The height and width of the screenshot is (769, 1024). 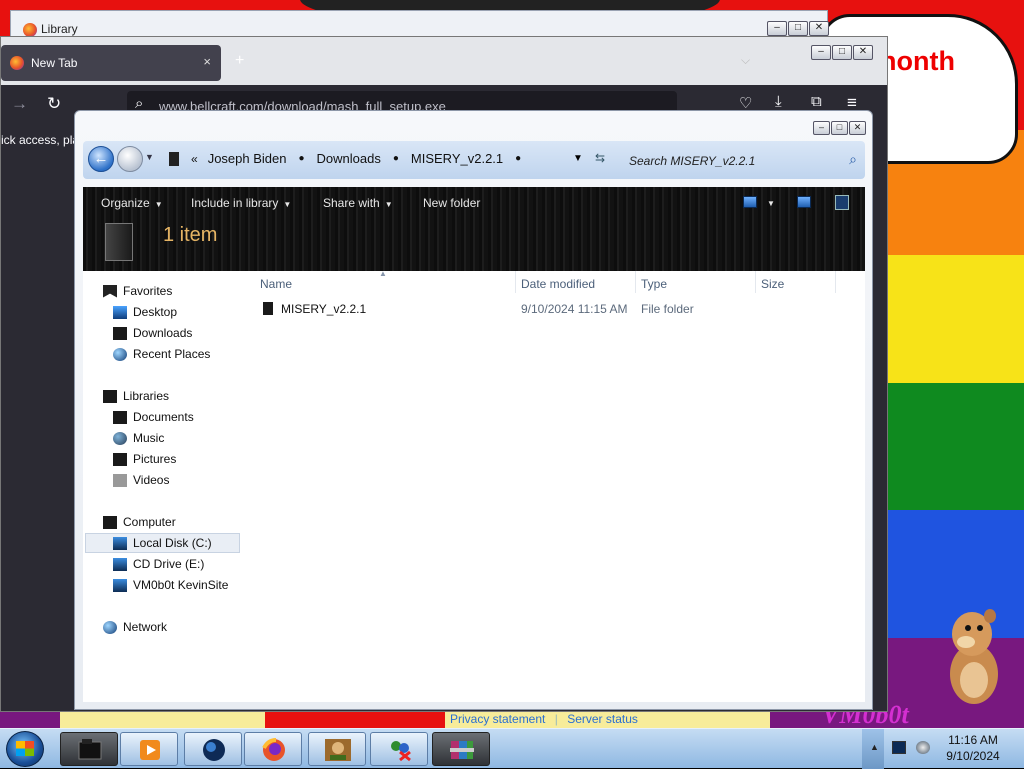 What do you see at coordinates (853, 159) in the screenshot?
I see `search-icon: ⌕` at bounding box center [853, 159].